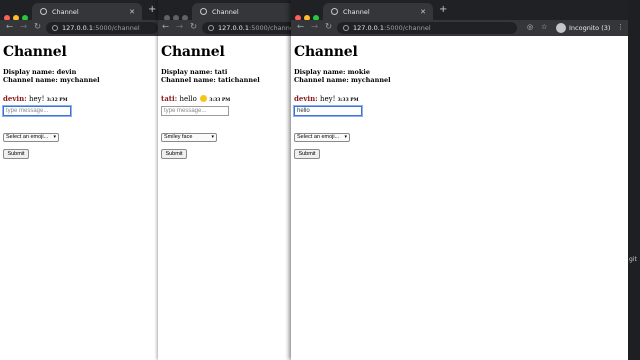 This screenshot has width=640, height=360. Describe the element at coordinates (80, 100) in the screenshot. I see `message-item: devin: hey! 3:32 PM` at that location.